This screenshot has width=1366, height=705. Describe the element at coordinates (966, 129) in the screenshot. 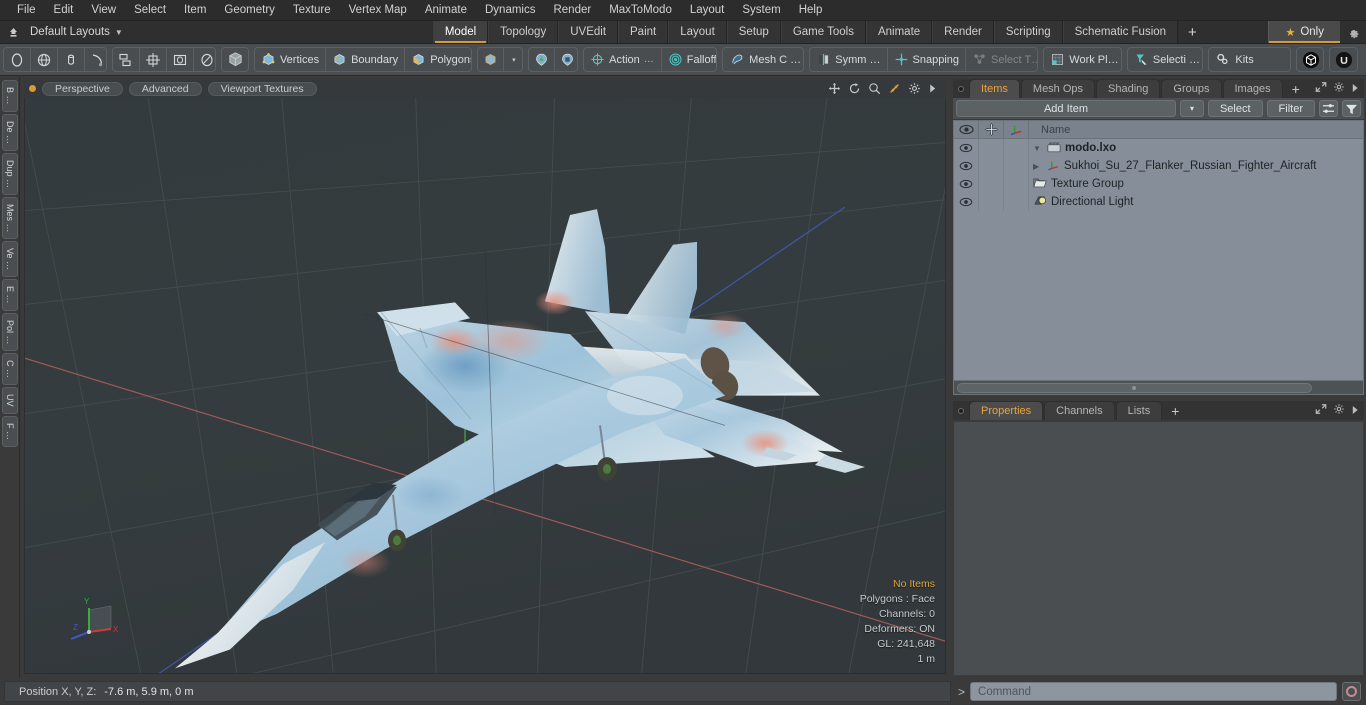

I see `eye-icon` at that location.